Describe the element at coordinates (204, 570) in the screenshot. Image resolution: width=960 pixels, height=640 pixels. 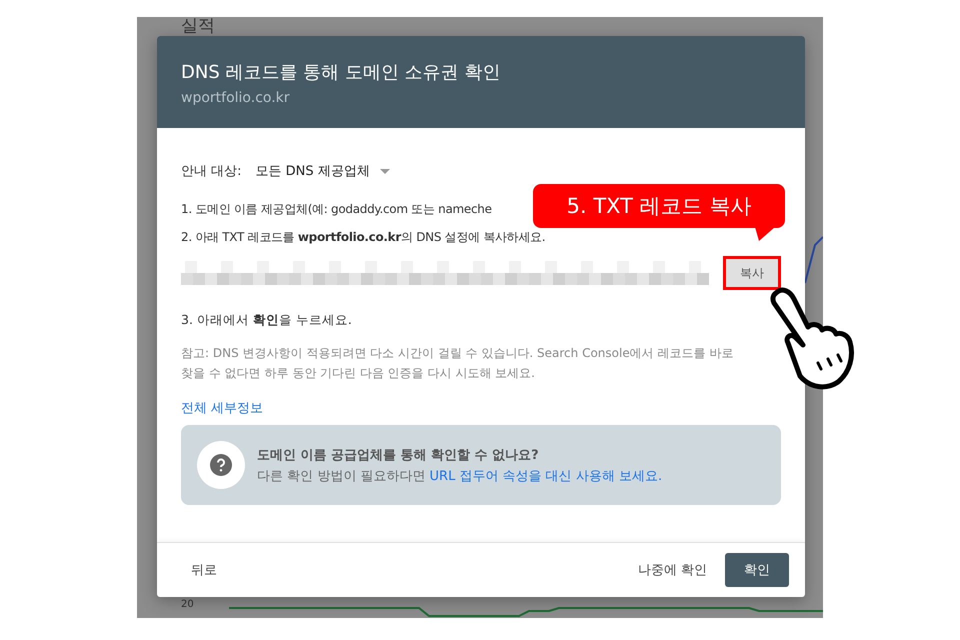
I see `back-button: 뒤로` at that location.